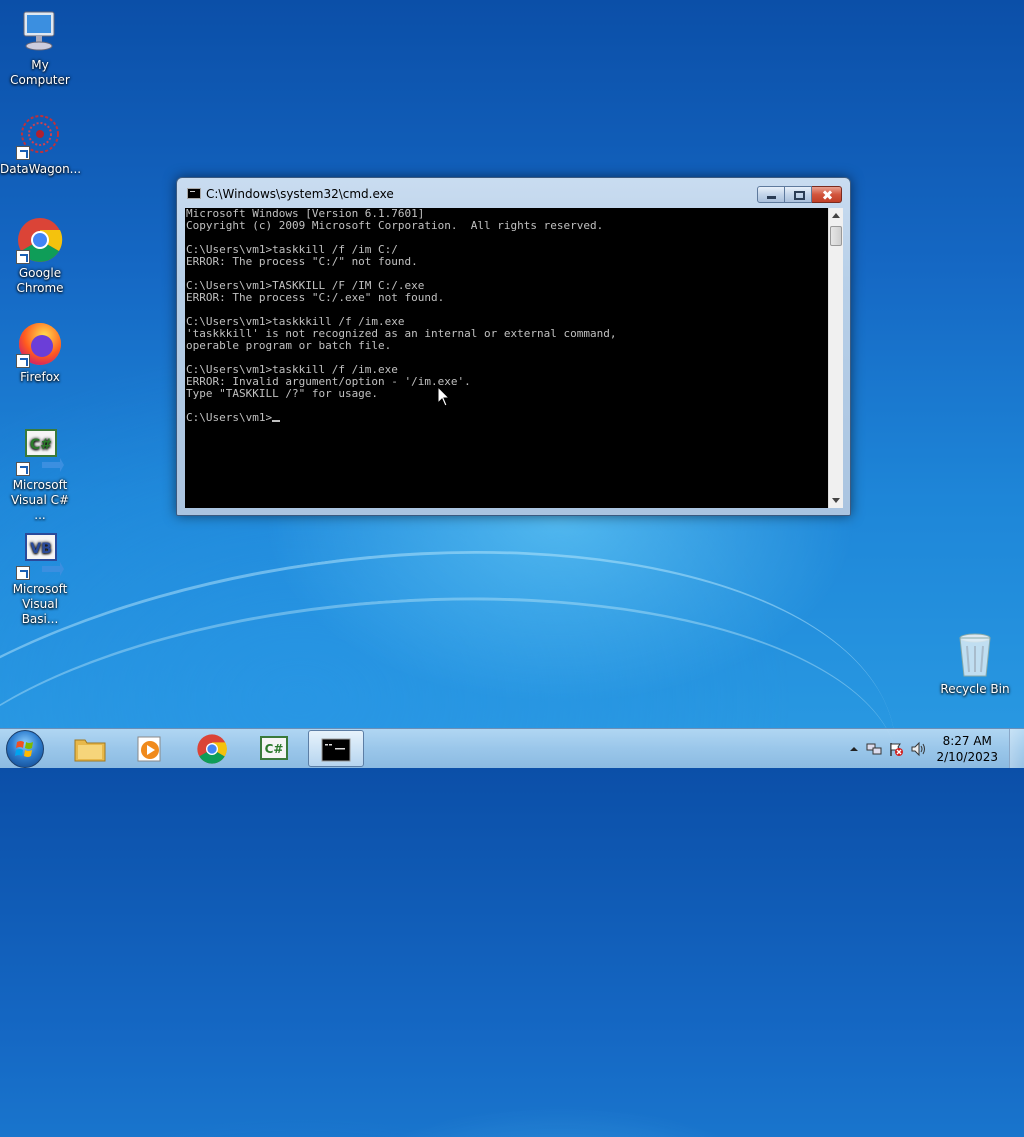  What do you see at coordinates (874, 749) in the screenshot?
I see `network-icon` at bounding box center [874, 749].